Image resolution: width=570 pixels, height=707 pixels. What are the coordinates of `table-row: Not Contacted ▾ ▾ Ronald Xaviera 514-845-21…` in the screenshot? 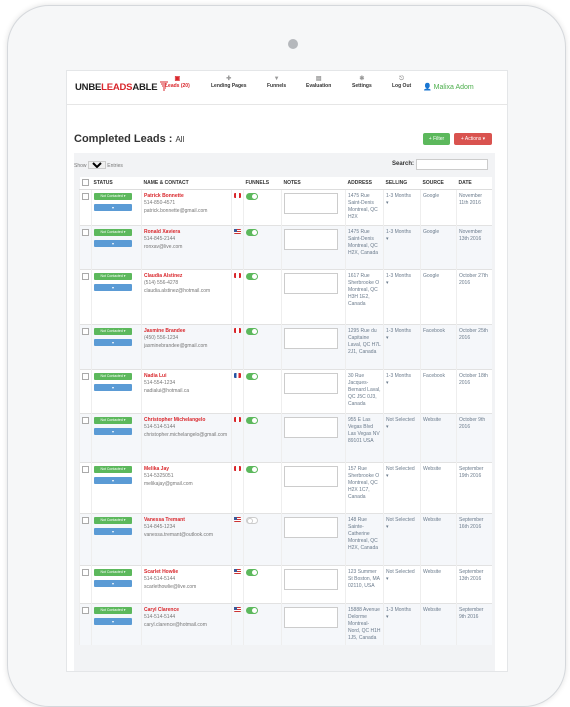 It's located at (285, 247).